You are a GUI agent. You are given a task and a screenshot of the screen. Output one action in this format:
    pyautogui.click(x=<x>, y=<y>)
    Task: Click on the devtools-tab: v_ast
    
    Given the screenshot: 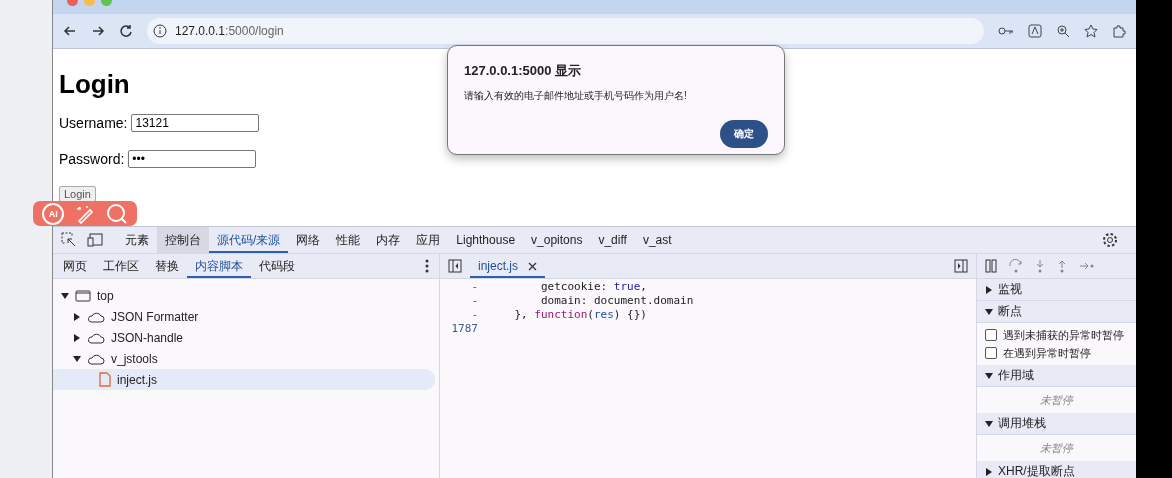 What is the action you would take?
    pyautogui.click(x=657, y=240)
    